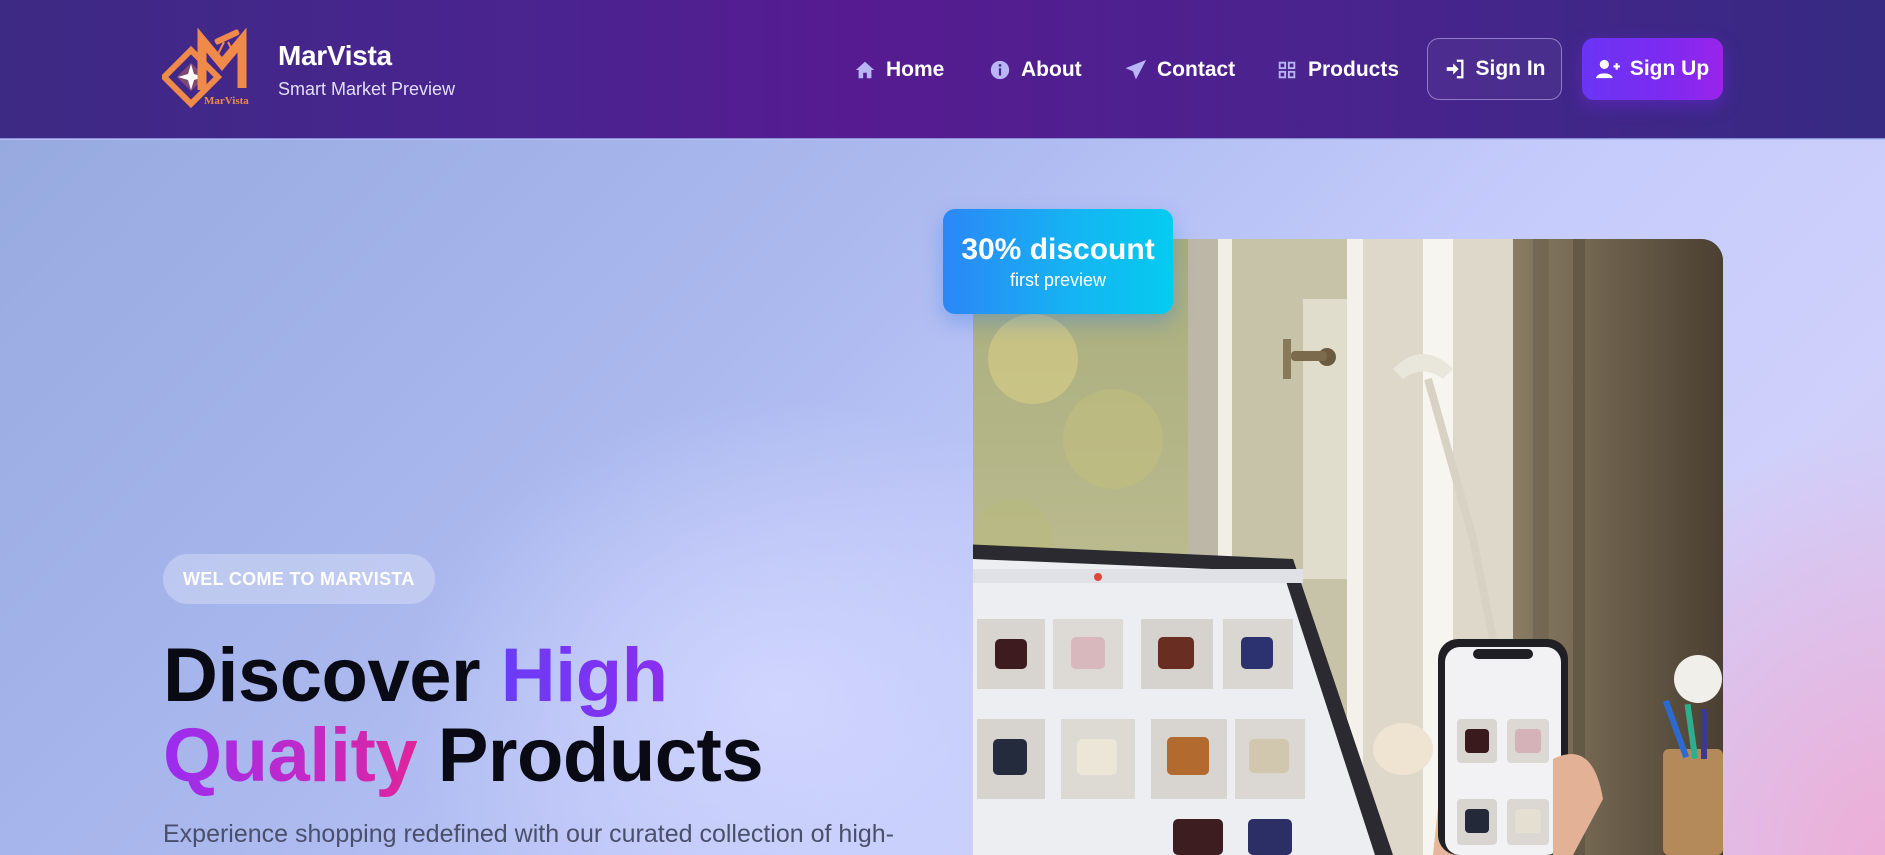  I want to click on marvista-logo: MarVista, so click(213, 69).